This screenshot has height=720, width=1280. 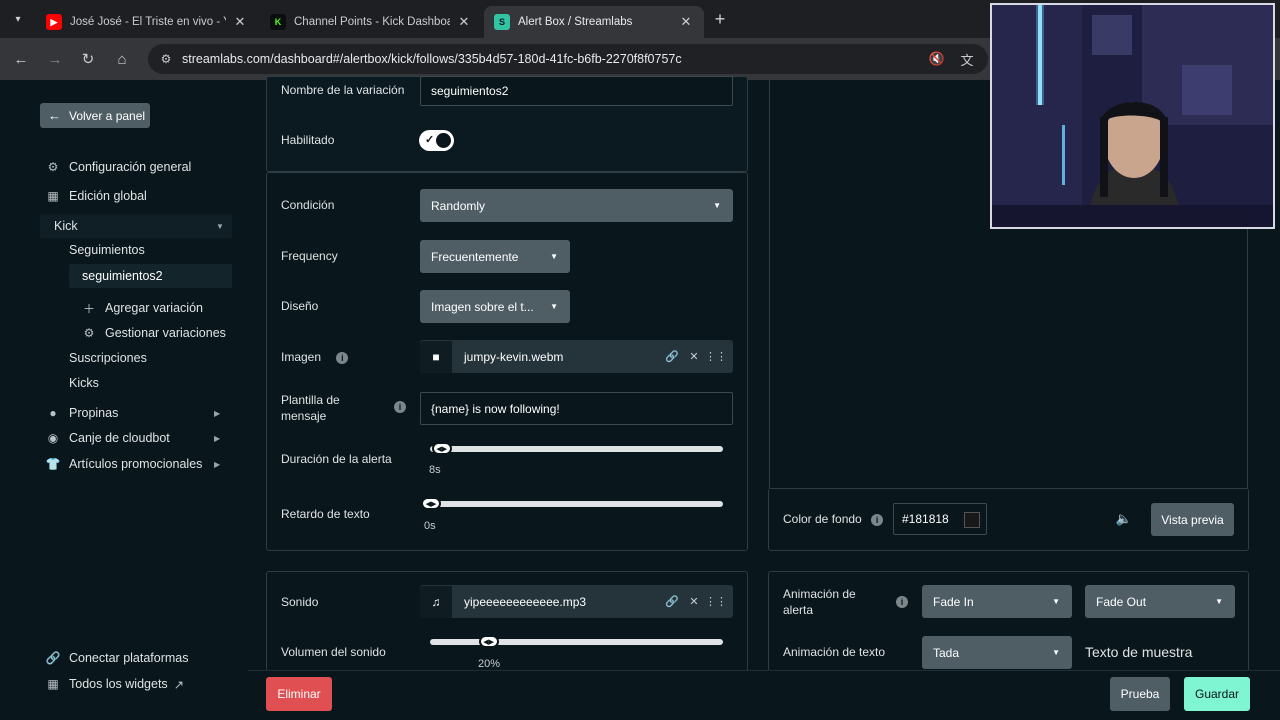 What do you see at coordinates (1124, 519) in the screenshot?
I see `speaker-icon: 🔈` at bounding box center [1124, 519].